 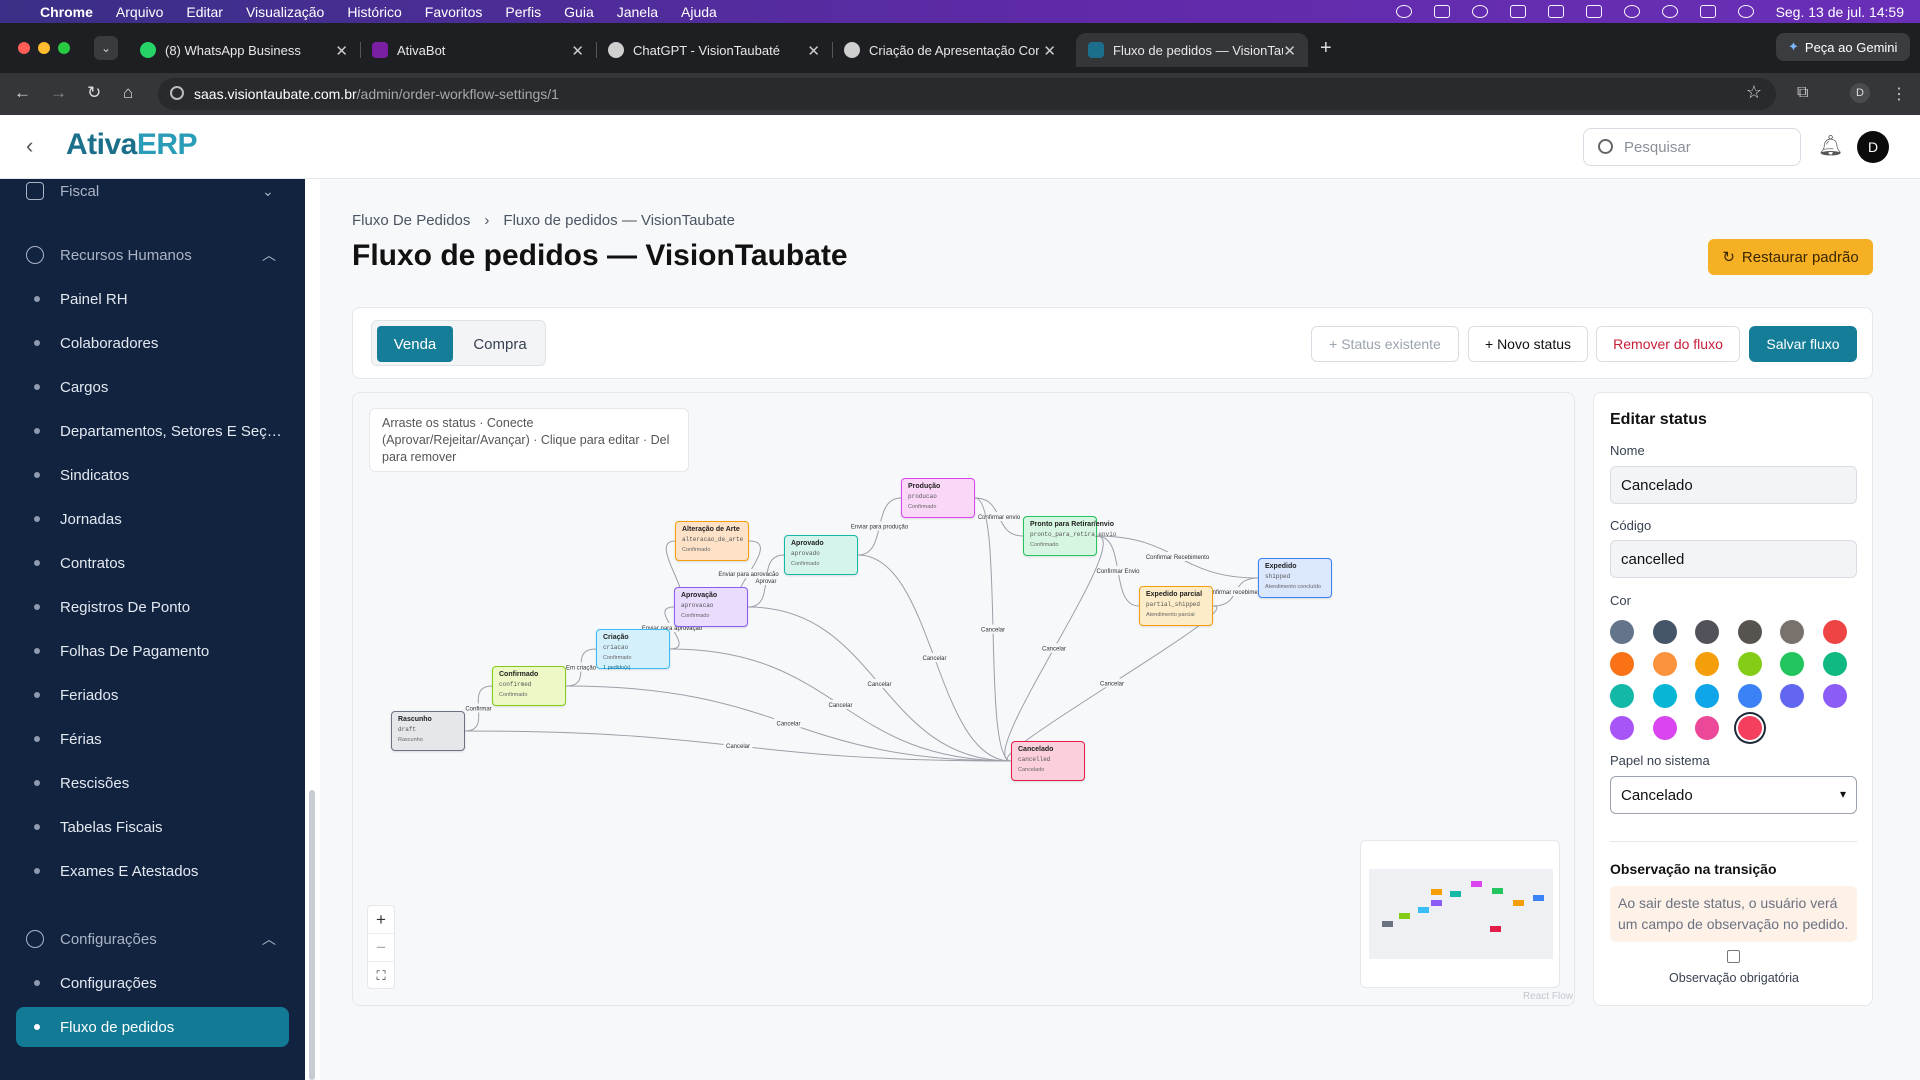 I want to click on save-flow-button: Salvar fluxo, so click(x=1803, y=344).